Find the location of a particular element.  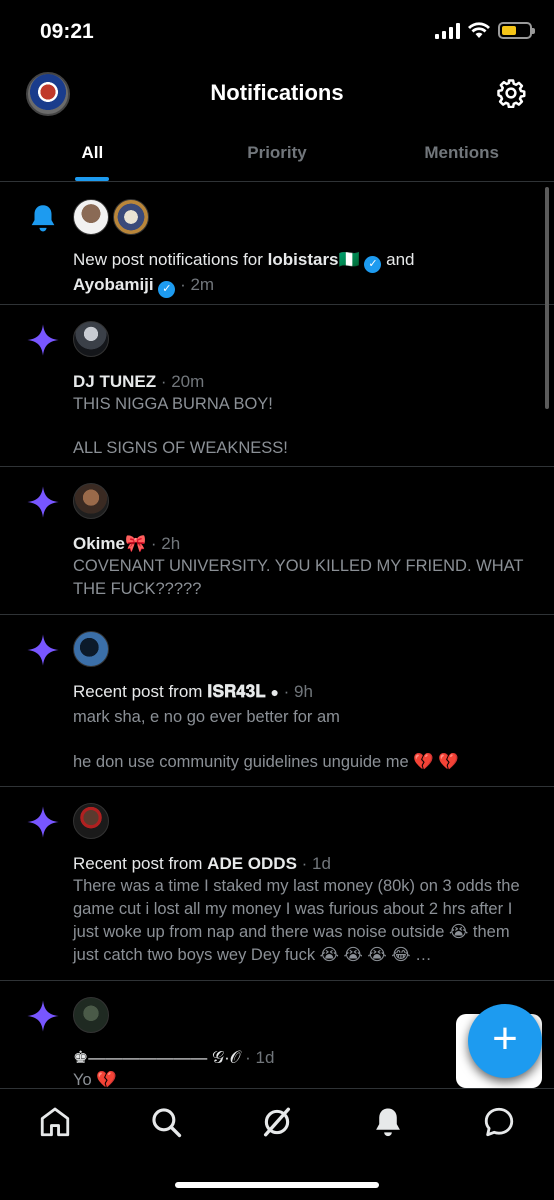

messages-icon is located at coordinates (499, 1122).